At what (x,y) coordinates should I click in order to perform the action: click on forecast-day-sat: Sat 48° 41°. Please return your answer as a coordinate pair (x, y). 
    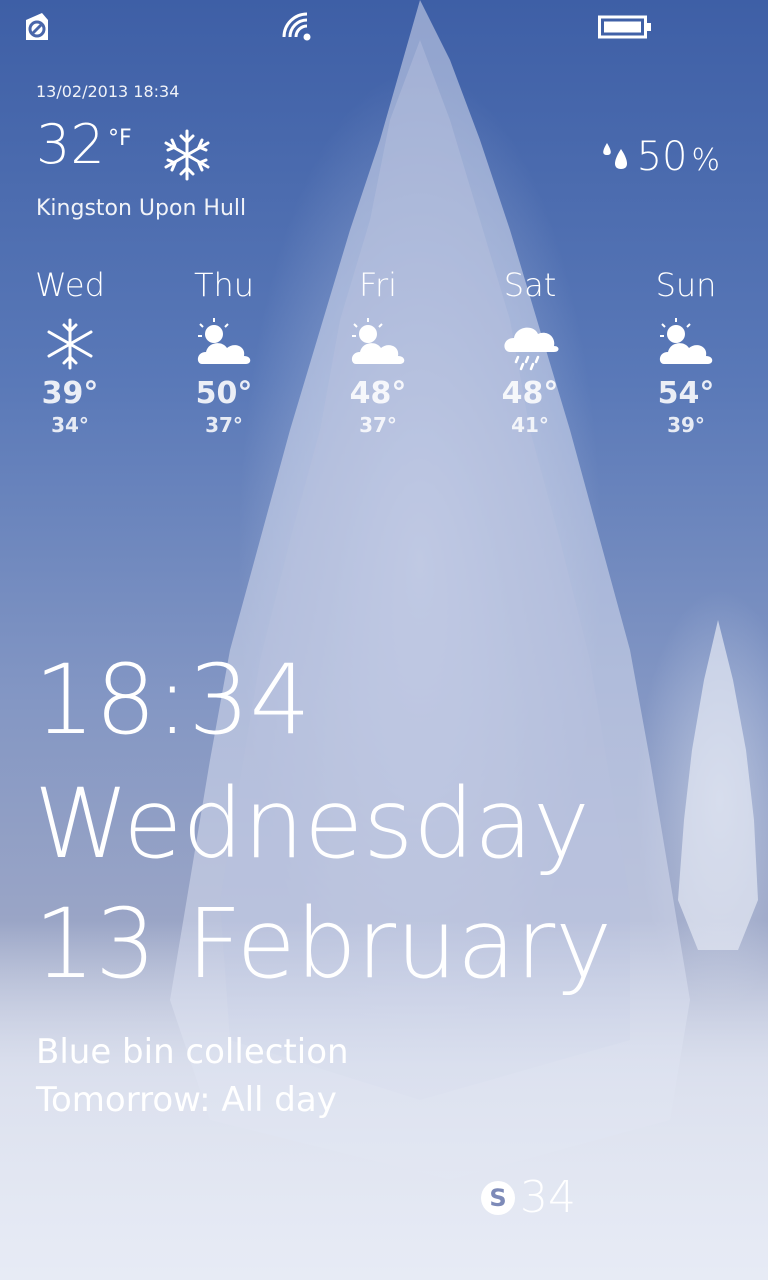
    Looking at the image, I should click on (530, 351).